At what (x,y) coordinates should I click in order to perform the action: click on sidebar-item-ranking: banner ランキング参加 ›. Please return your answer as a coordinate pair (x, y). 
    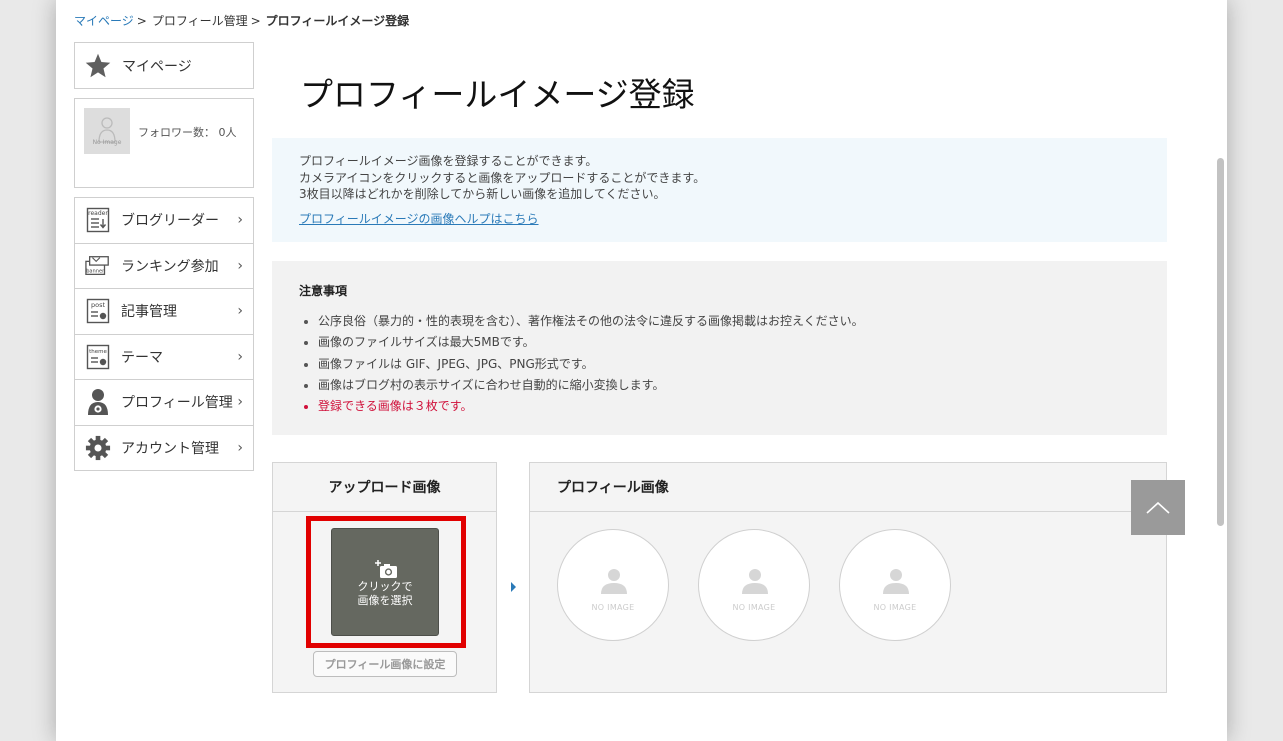
    Looking at the image, I should click on (164, 266).